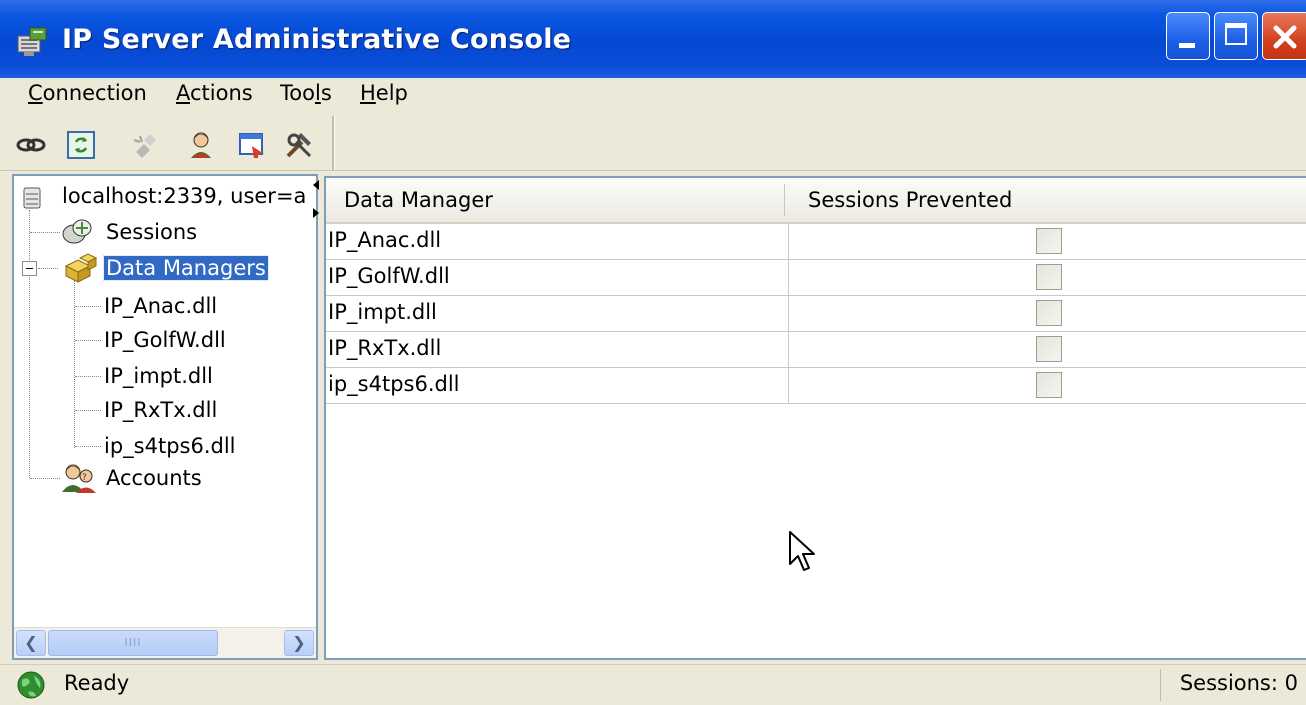 The width and height of the screenshot is (1306, 705). I want to click on close-icon, so click(1285, 37).